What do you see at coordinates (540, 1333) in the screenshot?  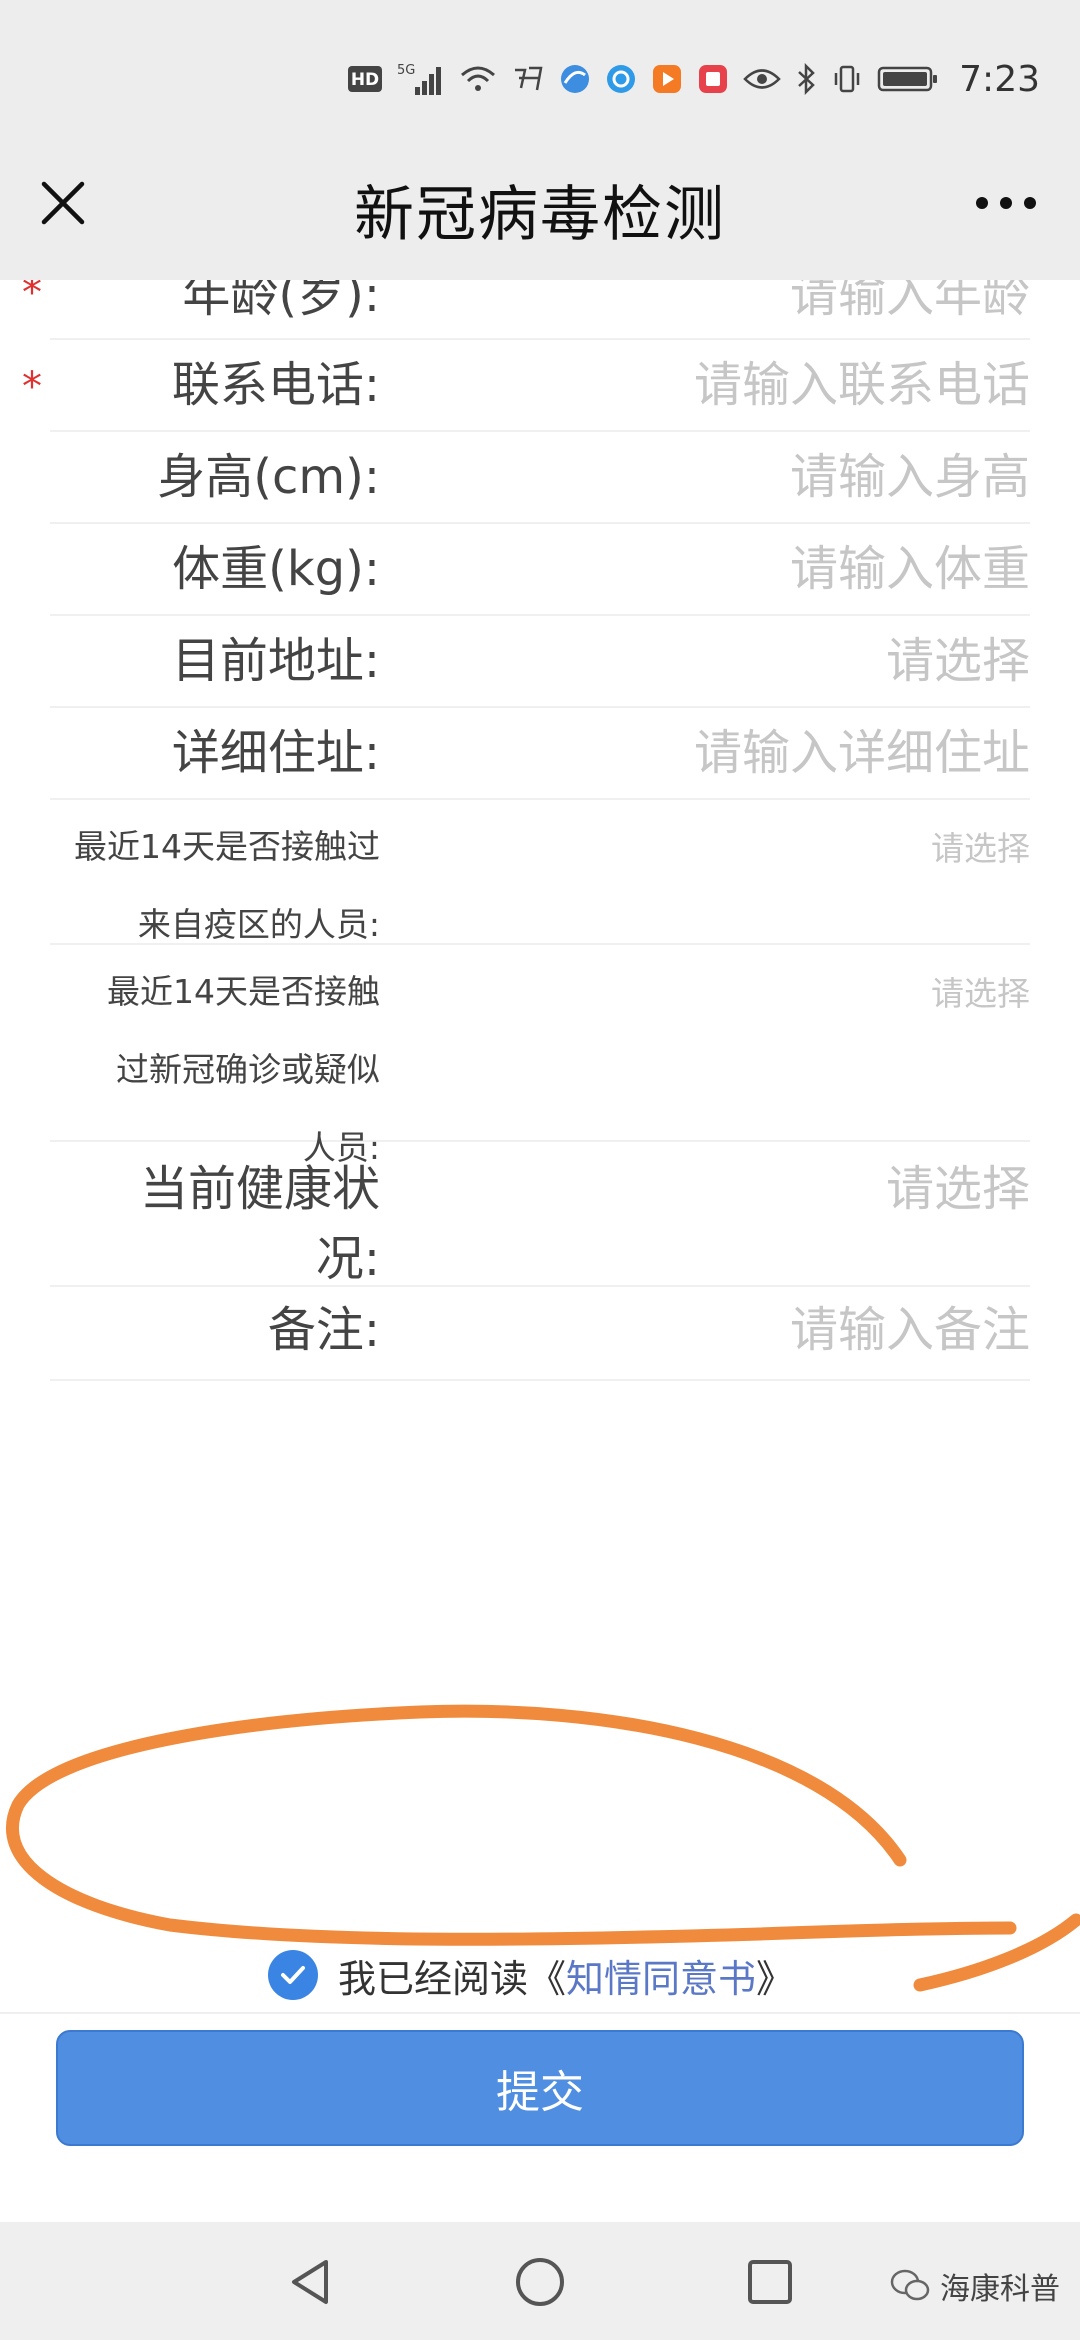 I see `form-row-remarks: 备注: 请输入备注` at bounding box center [540, 1333].